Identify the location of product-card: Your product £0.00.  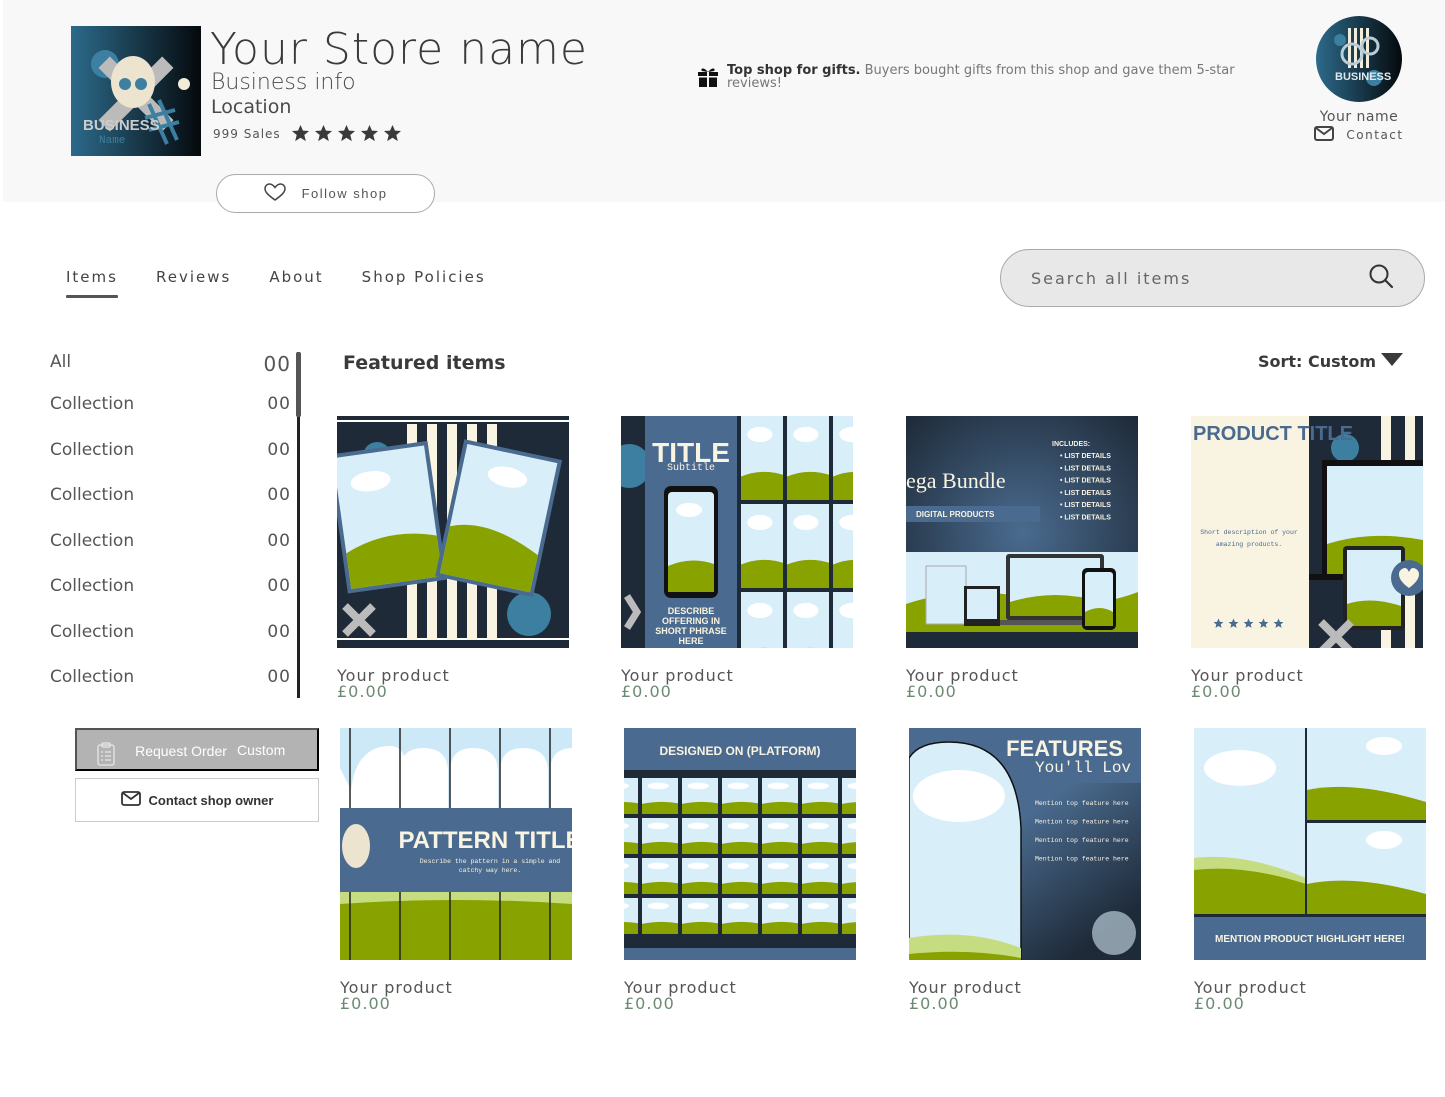
(453, 558).